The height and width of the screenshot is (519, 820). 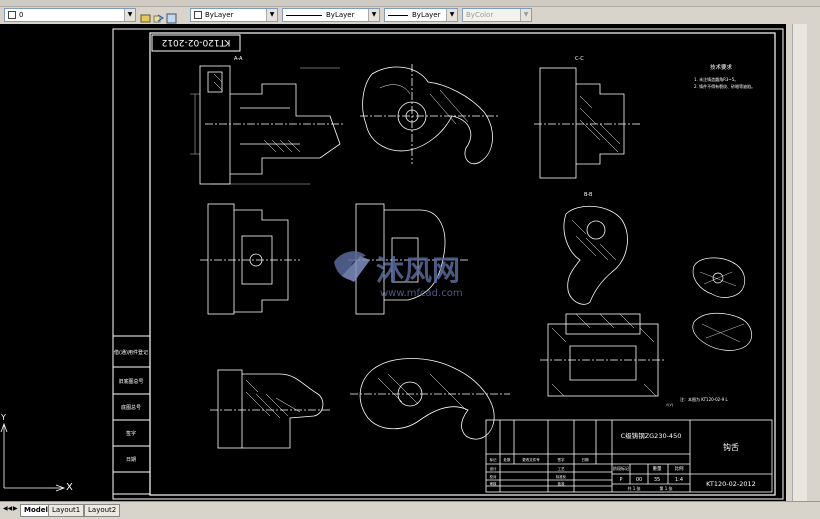 I want to click on layer-states-button, so click(x=171, y=16).